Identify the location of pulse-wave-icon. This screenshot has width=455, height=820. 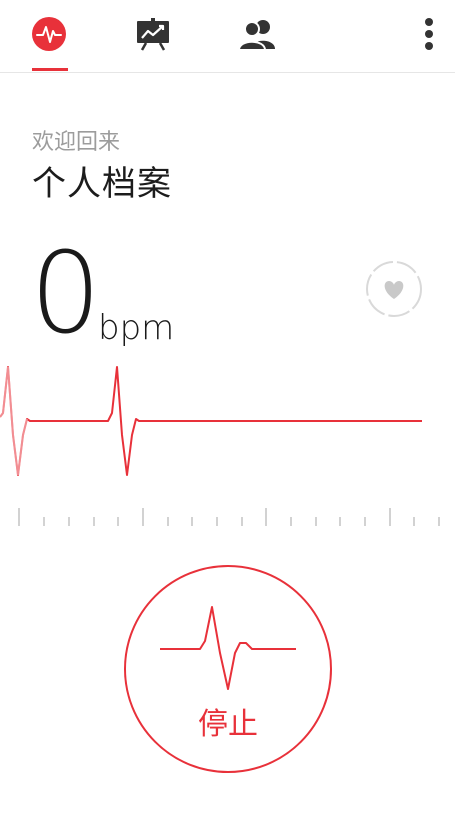
(228, 648).